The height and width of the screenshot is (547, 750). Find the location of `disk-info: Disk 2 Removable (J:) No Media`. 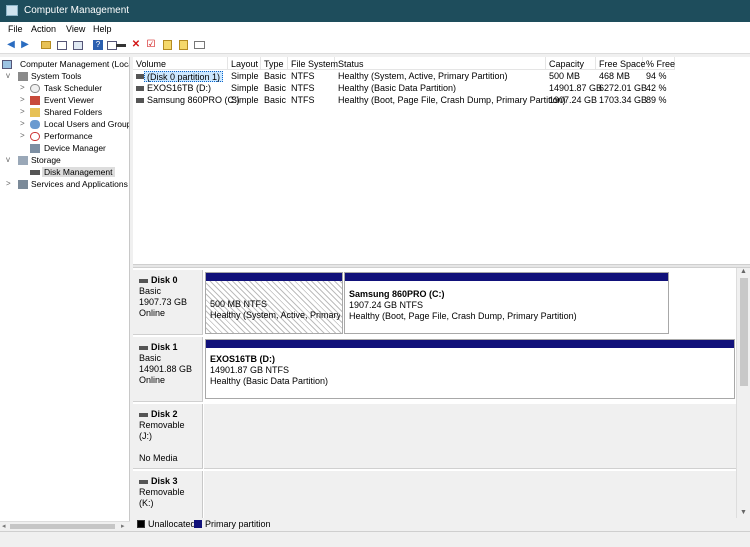

disk-info: Disk 2 Removable (J:) No Media is located at coordinates (168, 436).